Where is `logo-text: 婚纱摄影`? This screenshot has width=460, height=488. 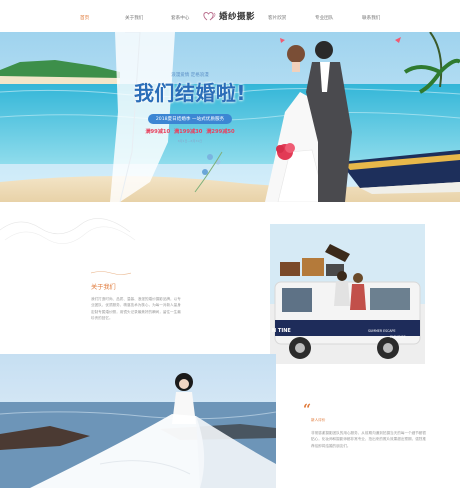 logo-text: 婚纱摄影 is located at coordinates (237, 17).